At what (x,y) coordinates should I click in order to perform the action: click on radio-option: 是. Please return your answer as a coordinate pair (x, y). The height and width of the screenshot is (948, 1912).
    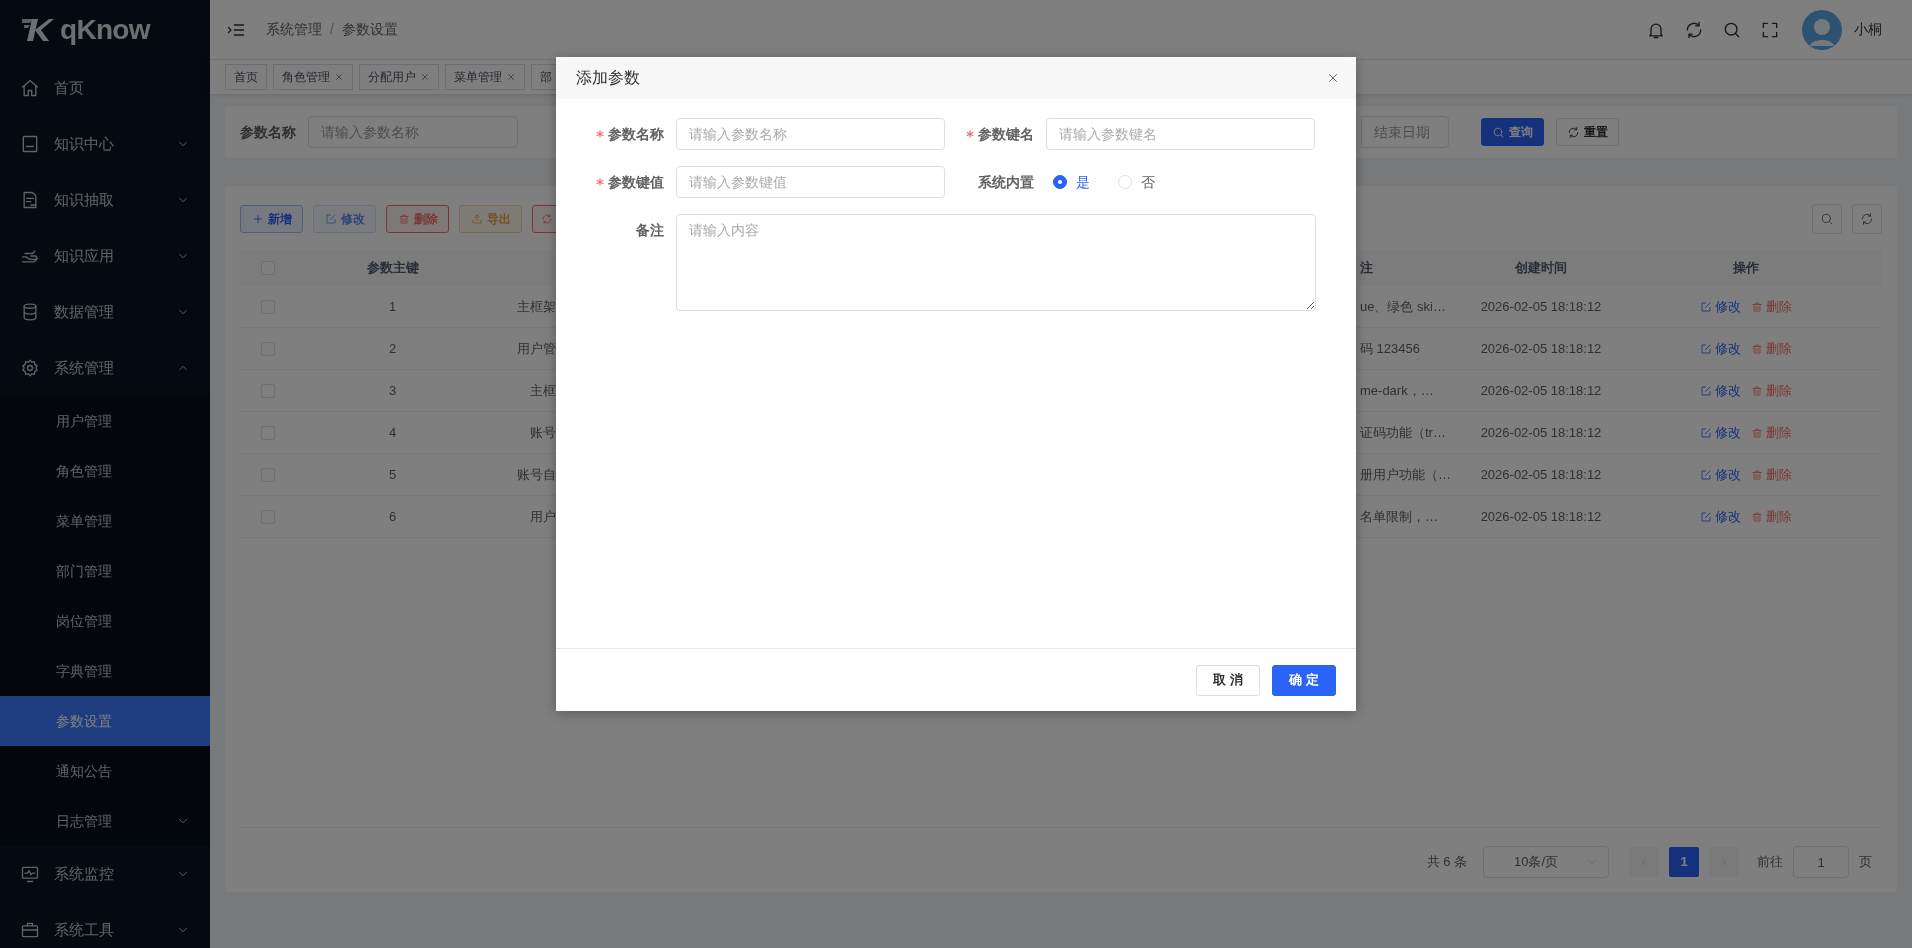
    Looking at the image, I should click on (1071, 182).